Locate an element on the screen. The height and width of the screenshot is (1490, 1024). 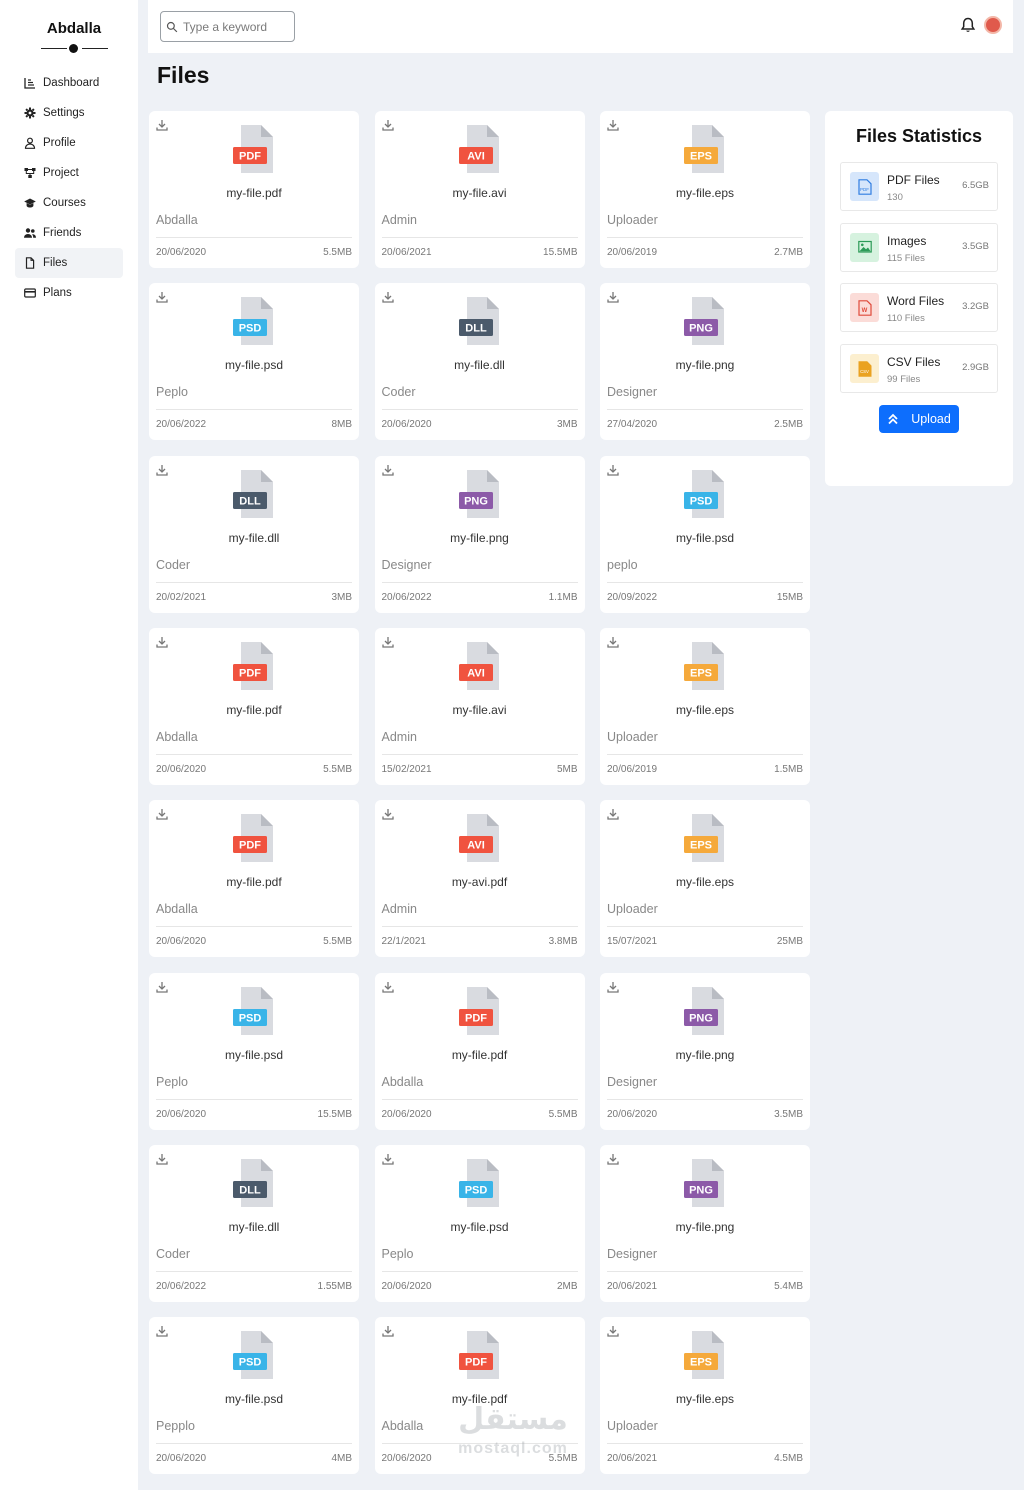
file-name: my-file.avi is located at coordinates (479, 193).